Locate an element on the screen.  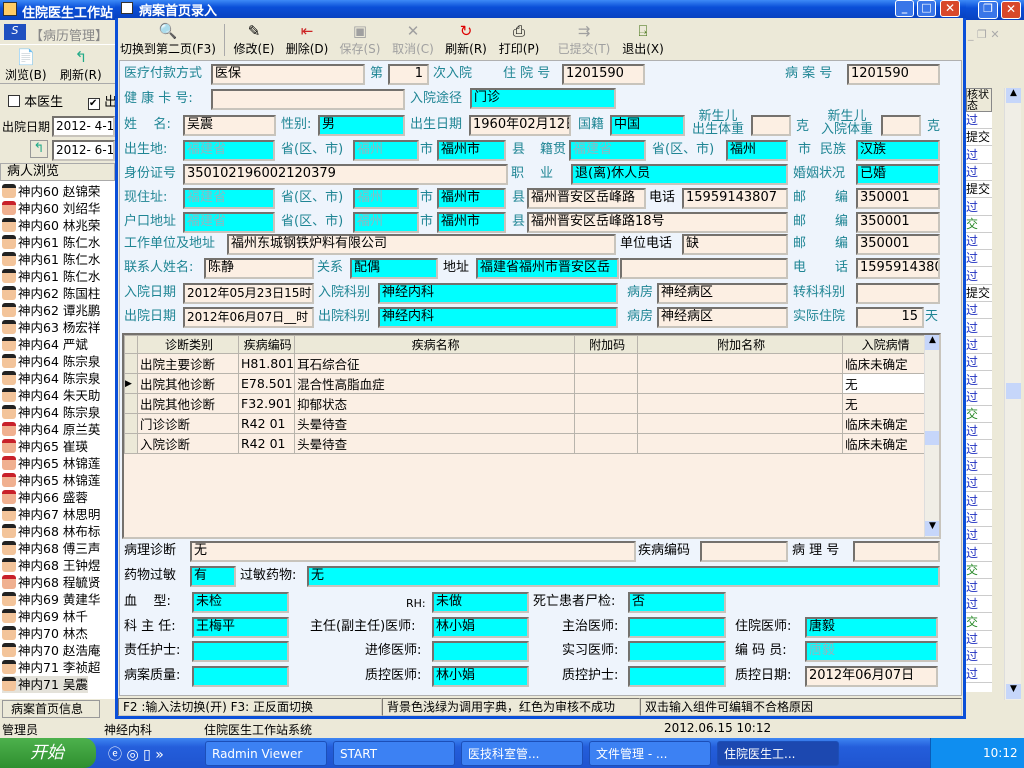
mdi-controls: _ ❐ ✕ is located at coordinates (984, 34).